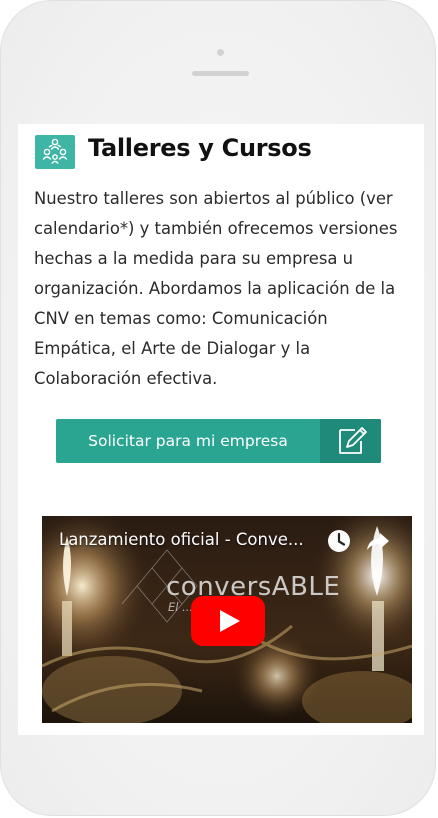 This screenshot has width=438, height=818. I want to click on phone-camera-dot, so click(220, 52).